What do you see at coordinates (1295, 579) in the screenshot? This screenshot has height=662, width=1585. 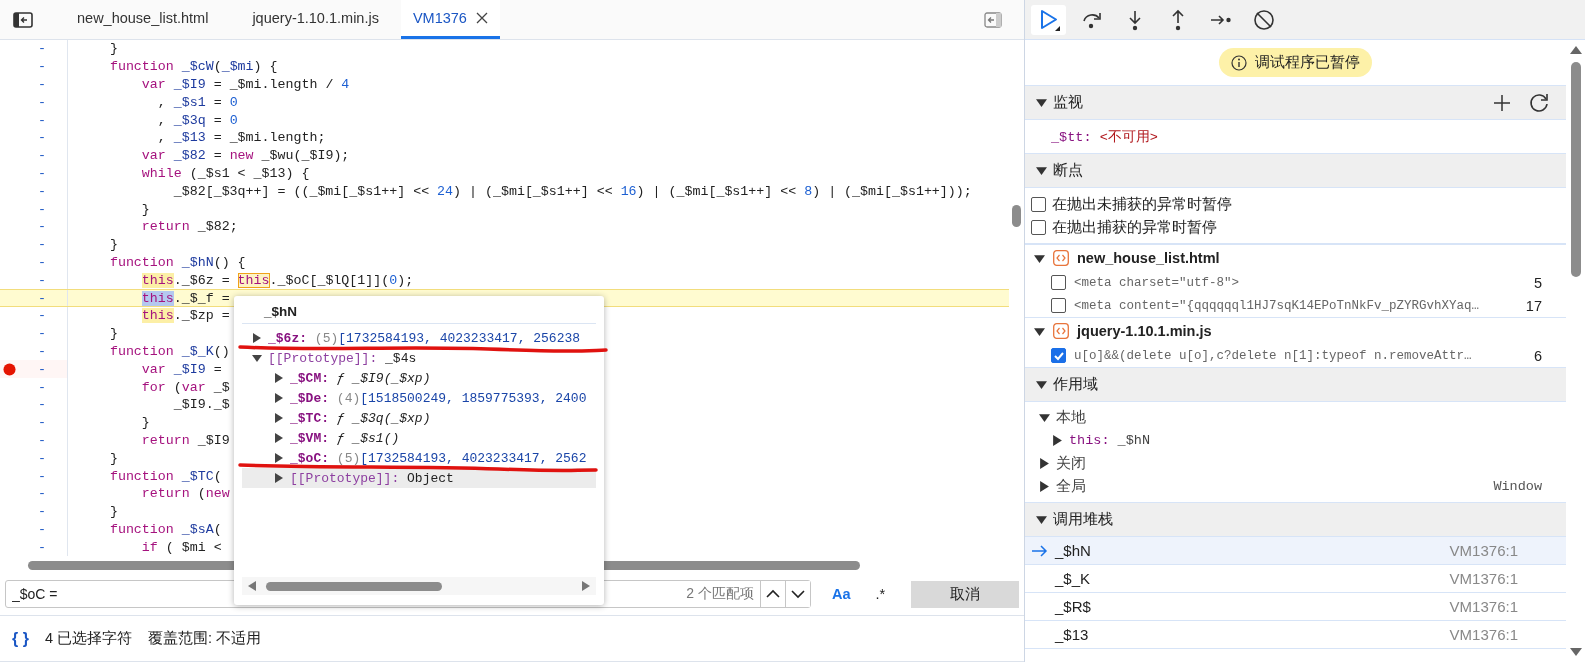 I see `call-frame: _$_K VM1376:1` at bounding box center [1295, 579].